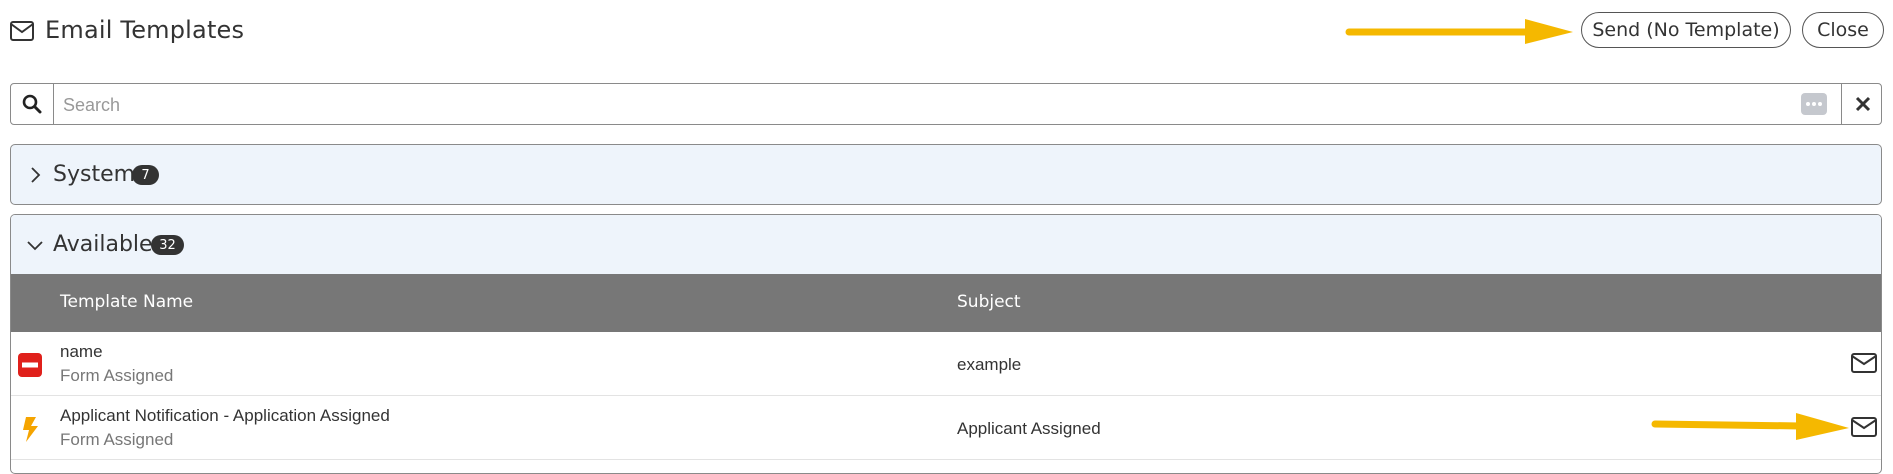 The height and width of the screenshot is (474, 1893). Describe the element at coordinates (1029, 428) in the screenshot. I see `template-subject: Applicant Assigned` at that location.